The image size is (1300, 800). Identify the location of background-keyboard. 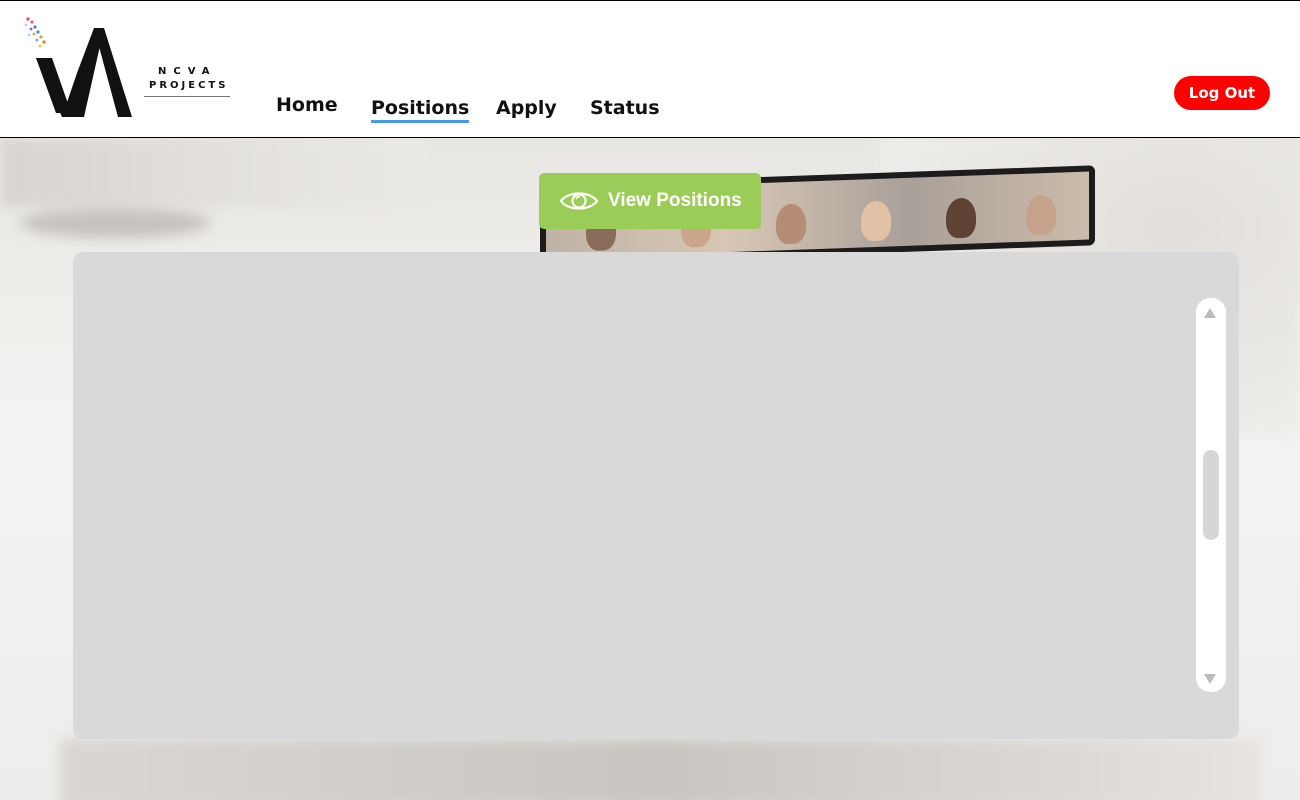
(660, 769).